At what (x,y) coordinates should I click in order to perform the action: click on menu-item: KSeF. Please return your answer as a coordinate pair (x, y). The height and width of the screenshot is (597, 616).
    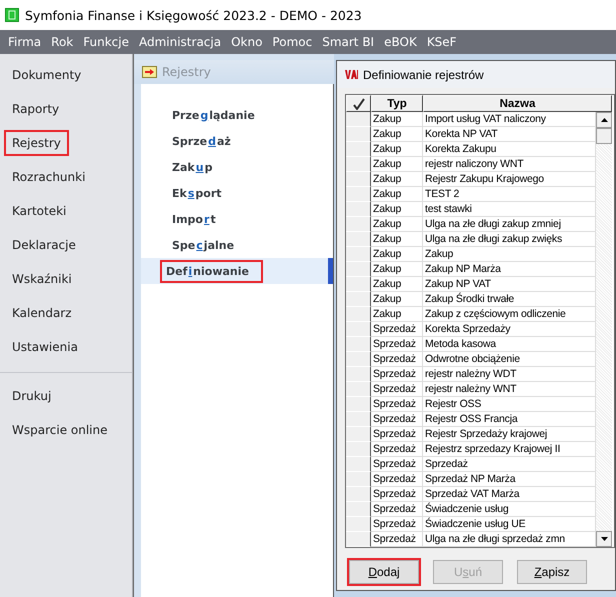
    Looking at the image, I should click on (442, 42).